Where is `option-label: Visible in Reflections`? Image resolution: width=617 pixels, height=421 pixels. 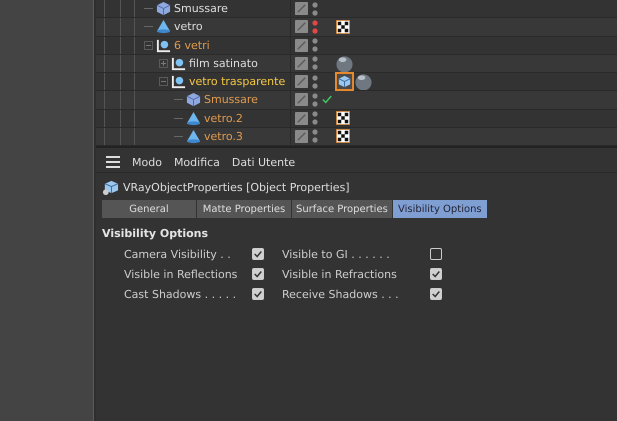
option-label: Visible in Reflections is located at coordinates (181, 274).